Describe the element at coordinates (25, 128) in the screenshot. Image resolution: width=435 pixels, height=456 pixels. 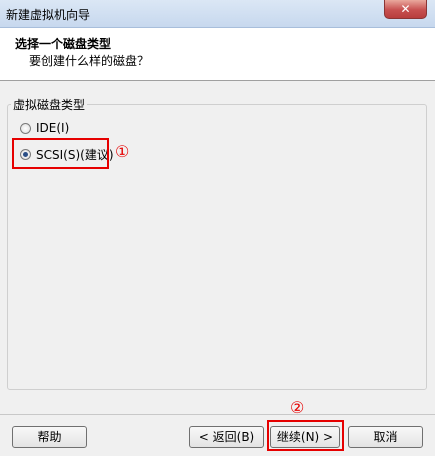
I see `ide-radio` at that location.